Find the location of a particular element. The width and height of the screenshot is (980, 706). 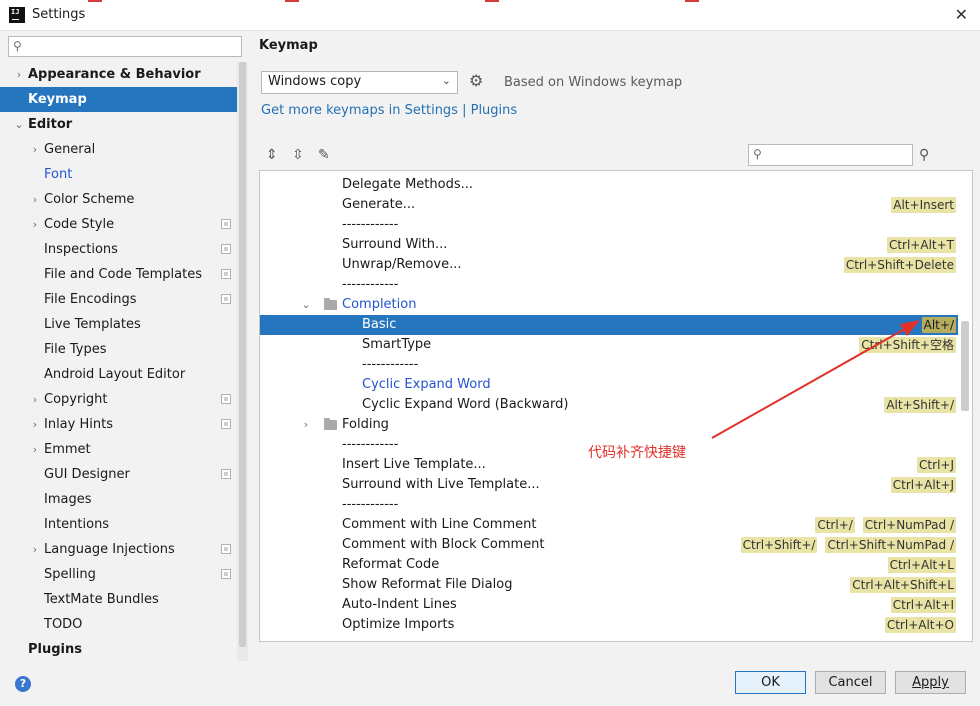

sidebar-item-live-templates: Live Templates is located at coordinates (124, 324).